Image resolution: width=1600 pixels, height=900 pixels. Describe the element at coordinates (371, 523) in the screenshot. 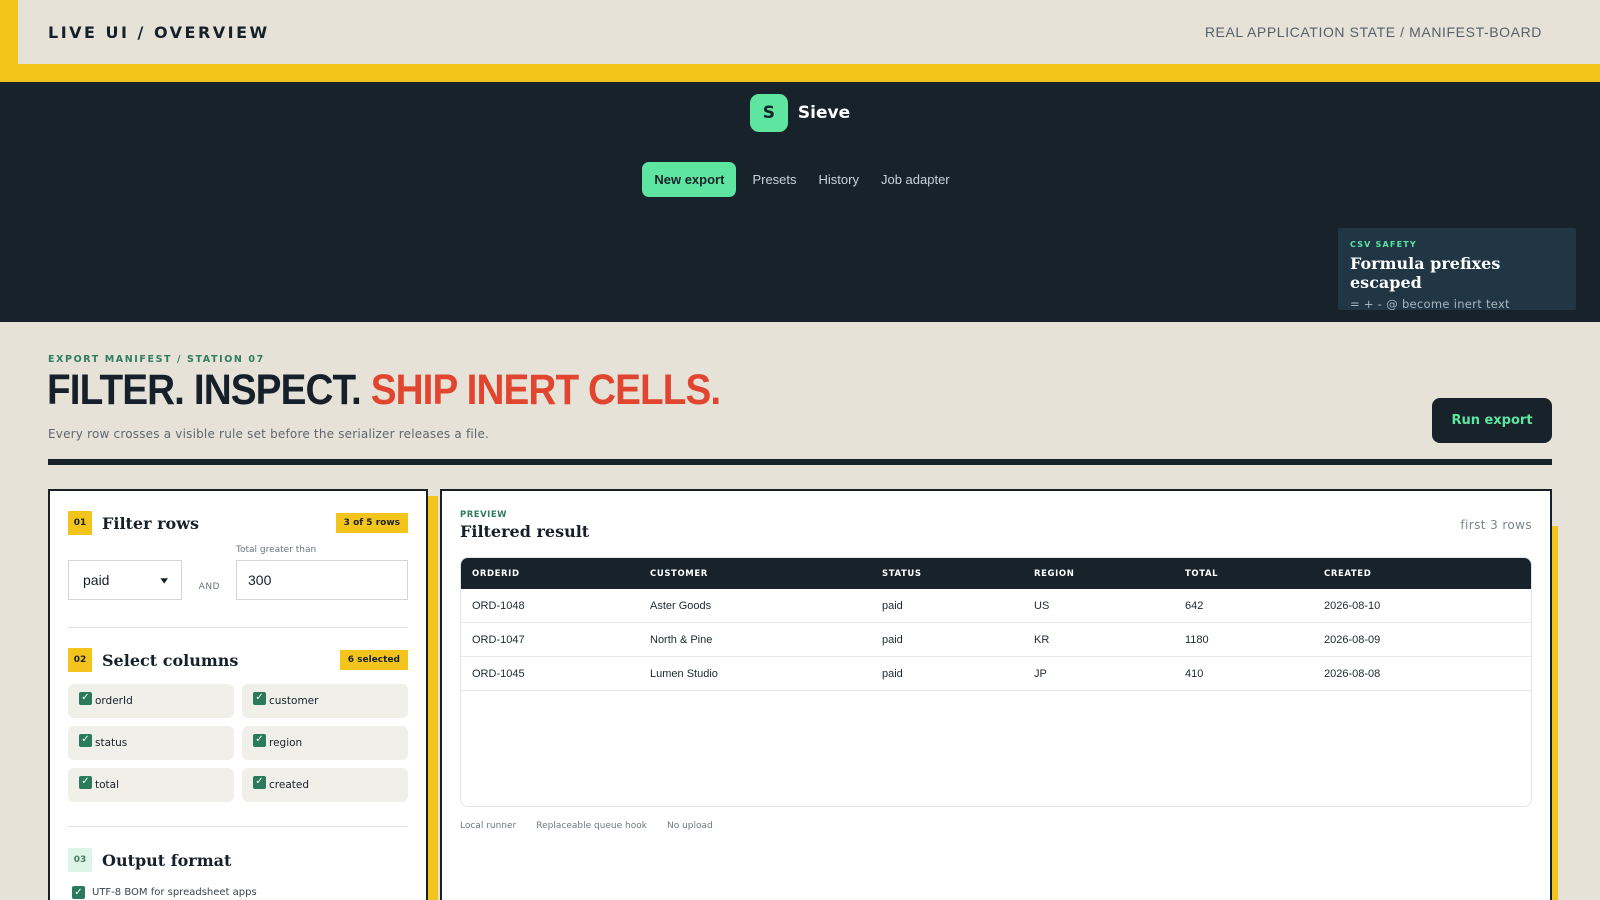

I see `row-count-badge: 3 of 5 rows` at that location.